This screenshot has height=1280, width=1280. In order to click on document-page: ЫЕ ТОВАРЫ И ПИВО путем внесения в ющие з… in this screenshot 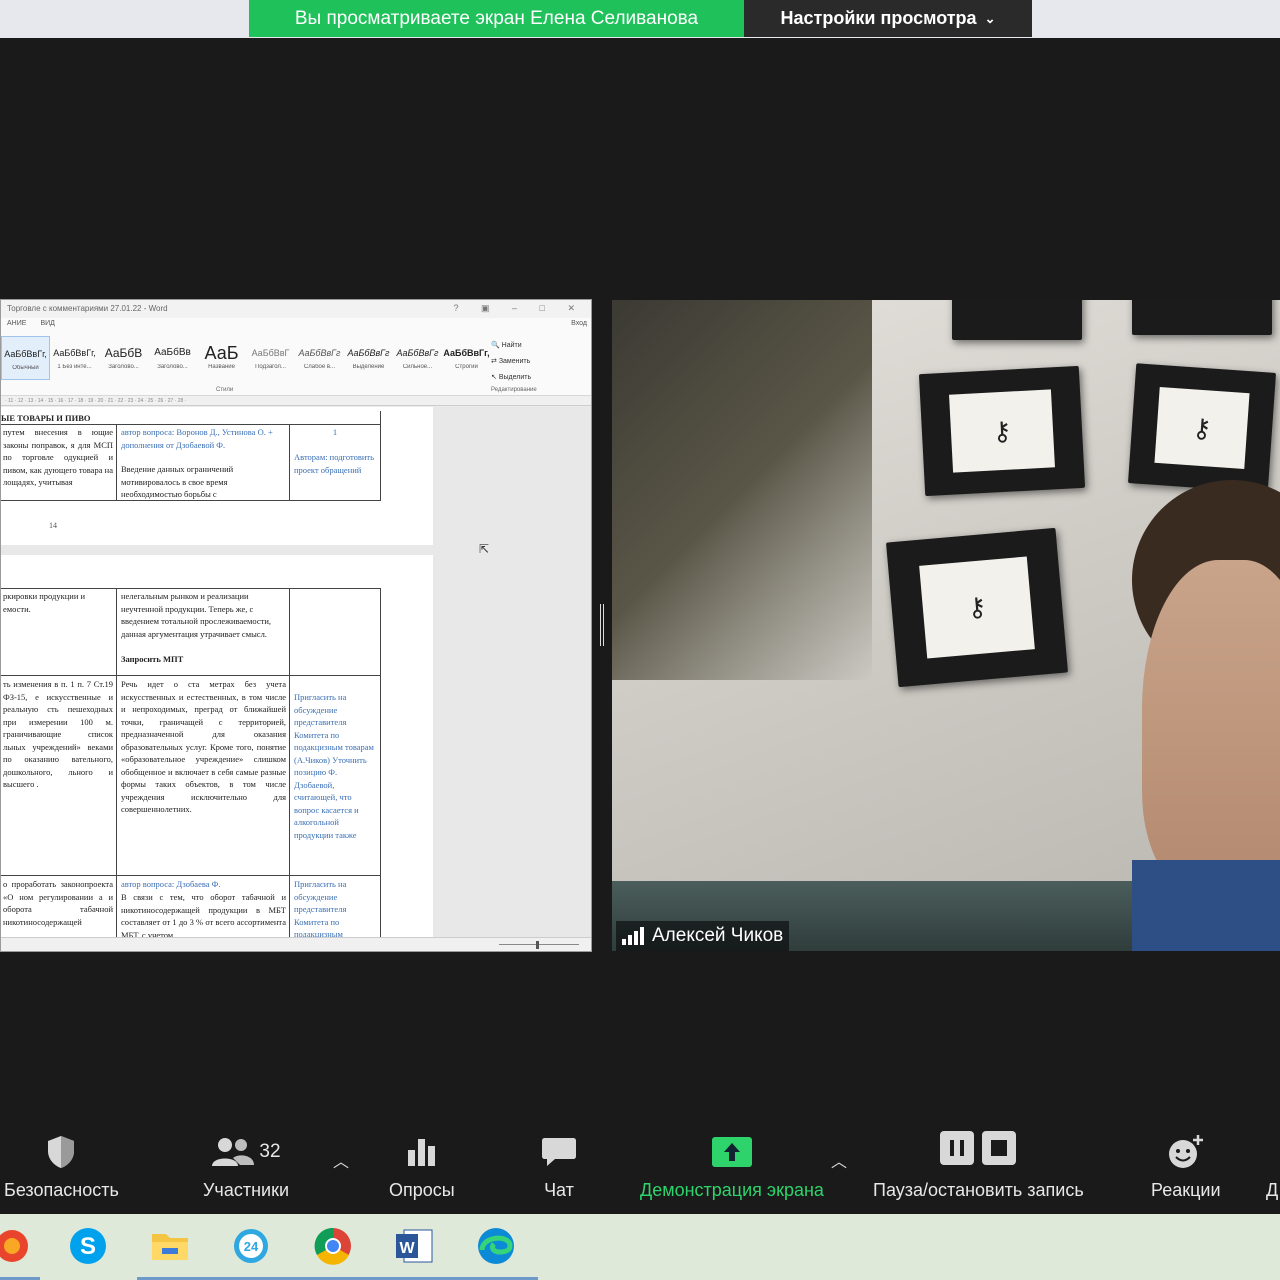, I will do `click(217, 476)`.